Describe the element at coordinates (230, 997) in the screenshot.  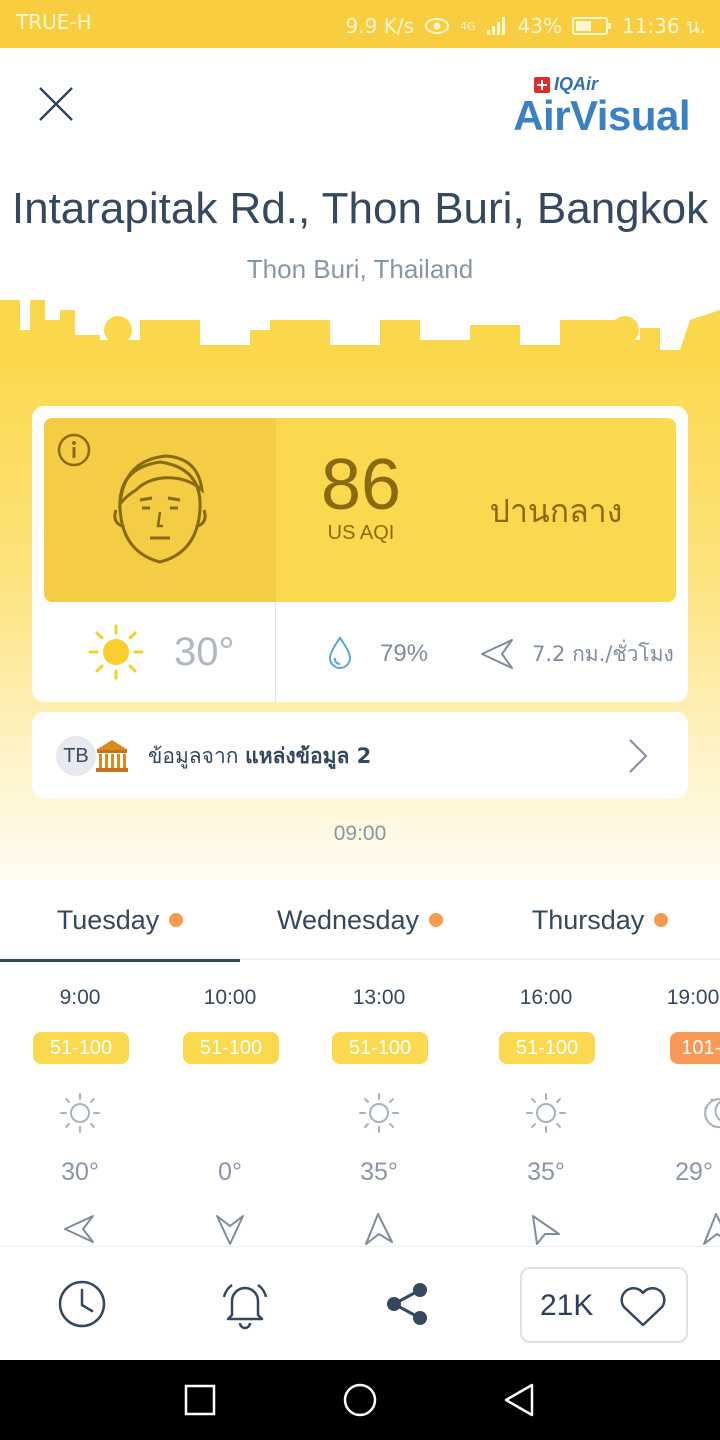
I see `hour-time: 10:00` at that location.